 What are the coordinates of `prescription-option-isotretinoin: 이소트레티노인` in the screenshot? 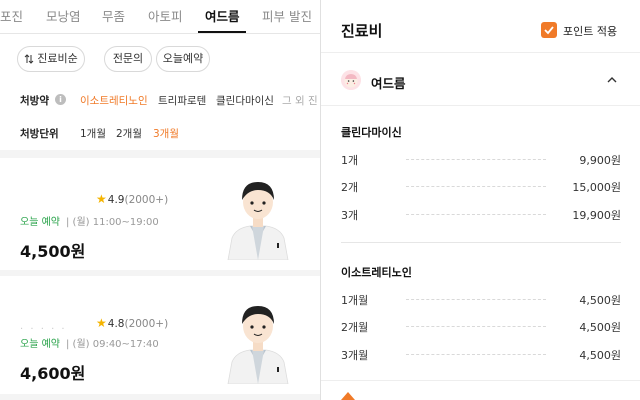 It's located at (114, 100).